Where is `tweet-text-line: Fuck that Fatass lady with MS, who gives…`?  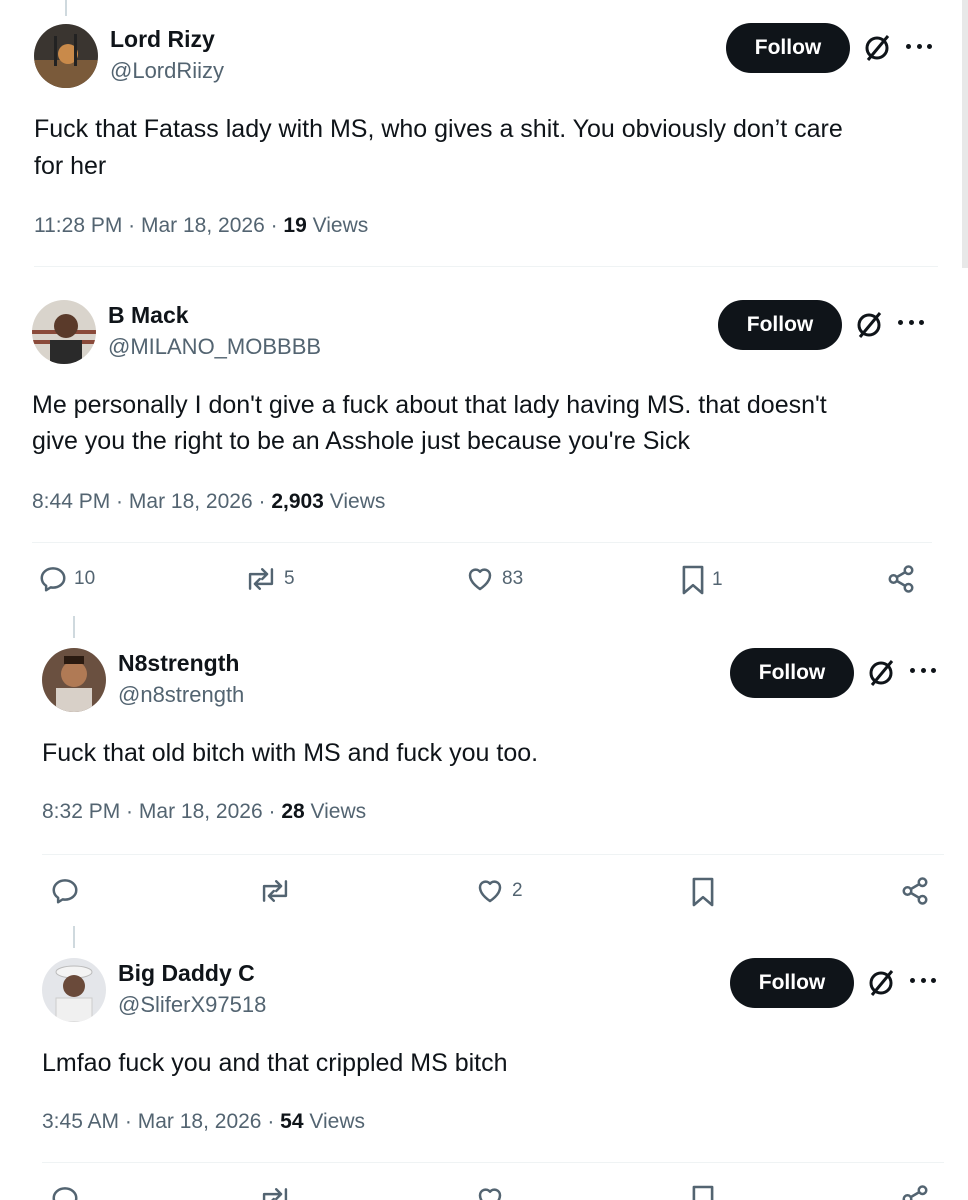
tweet-text-line: Fuck that Fatass lady with MS, who gives… is located at coordinates (438, 129).